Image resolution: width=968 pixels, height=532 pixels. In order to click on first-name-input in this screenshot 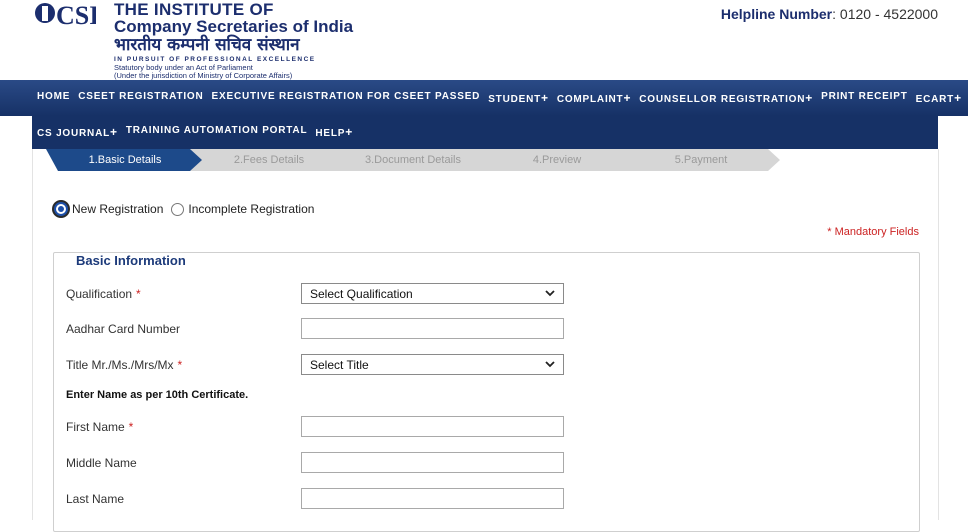, I will do `click(432, 426)`.